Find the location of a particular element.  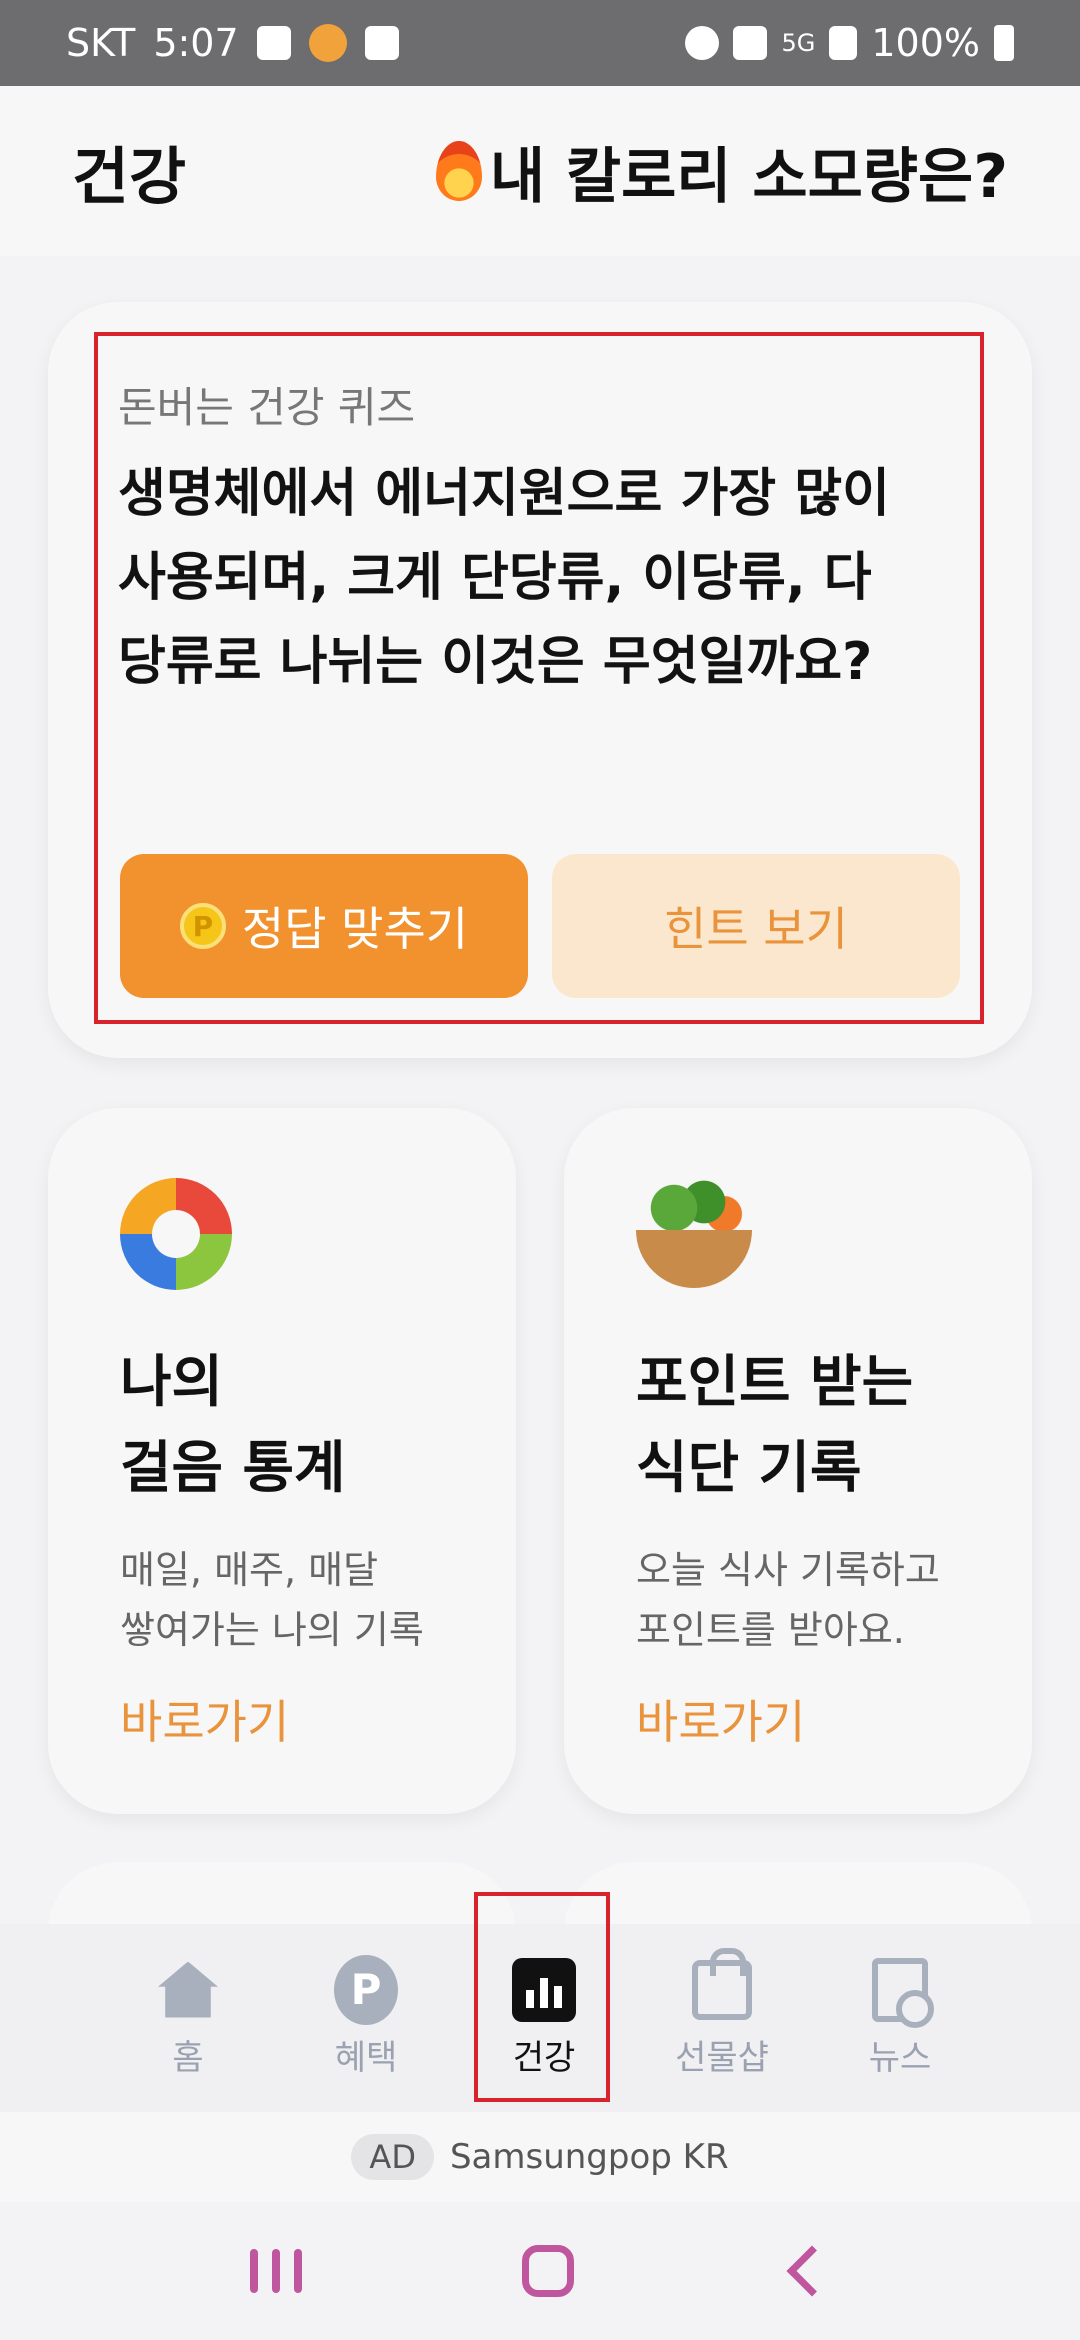

status-bar: SKT 5:07 5G 100% is located at coordinates (540, 43).